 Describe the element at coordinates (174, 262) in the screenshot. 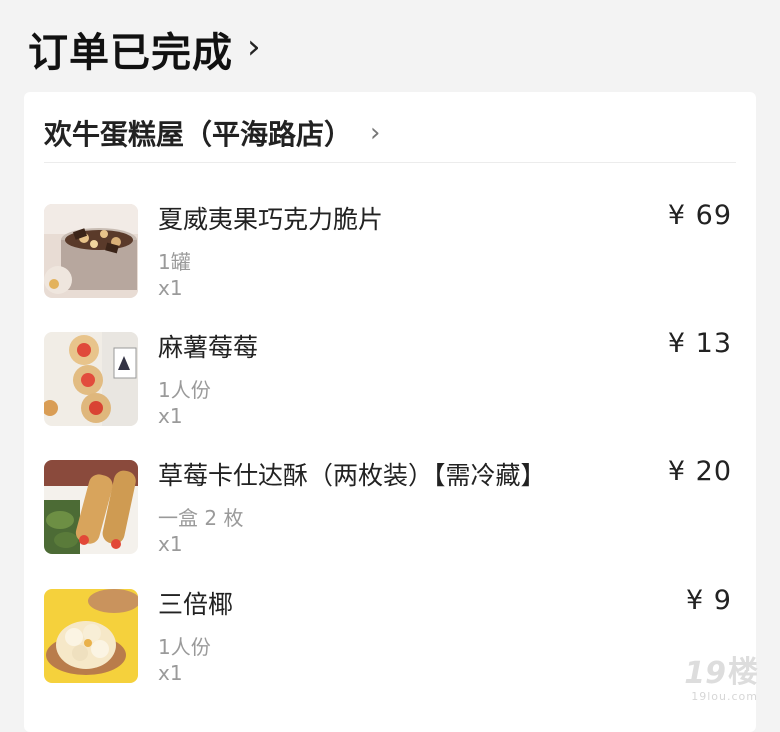

I see `item-spec: 1罐` at that location.